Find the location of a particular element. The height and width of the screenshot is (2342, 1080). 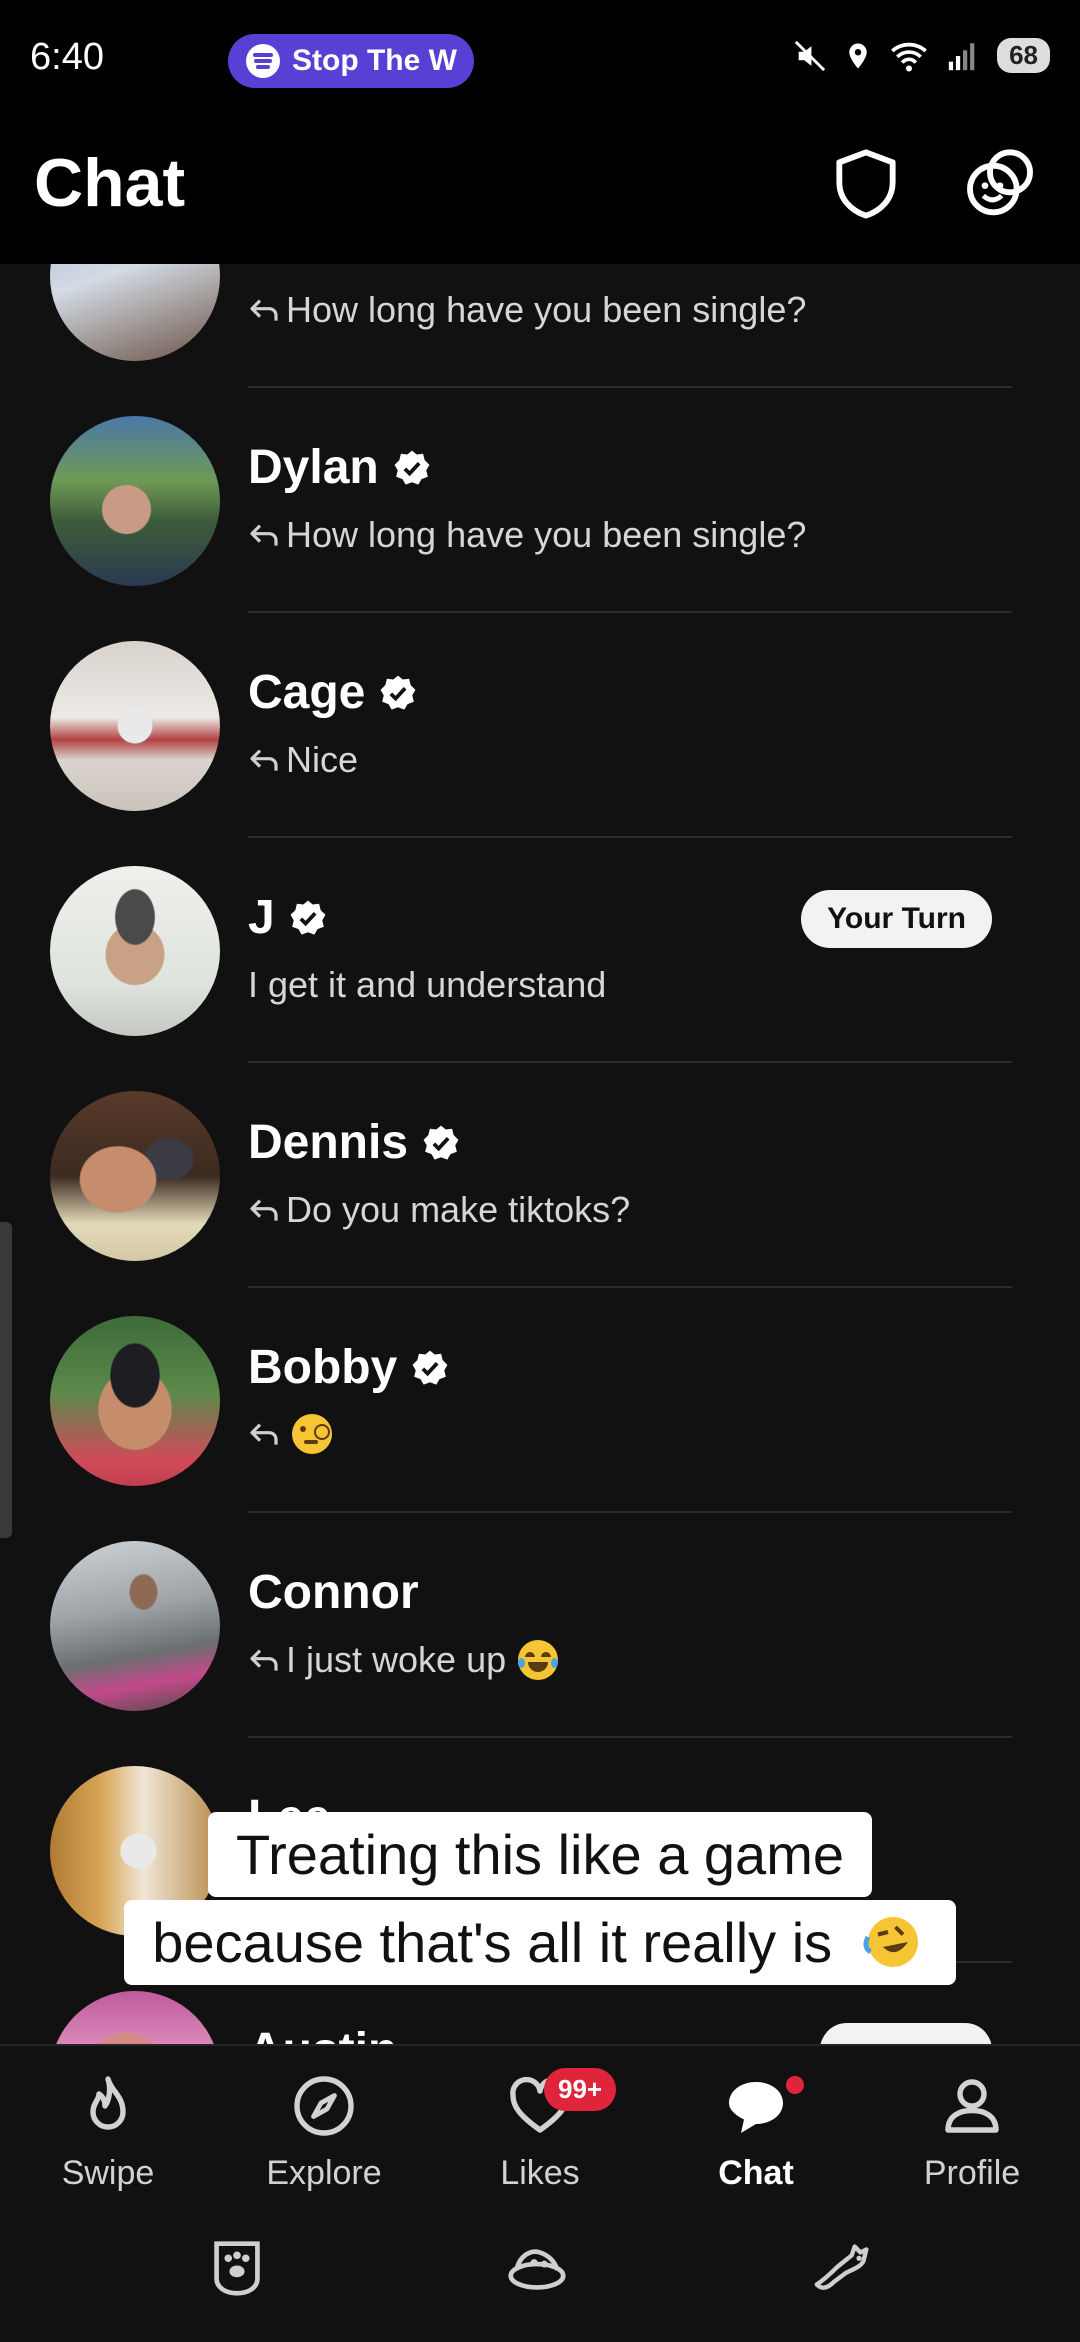

contact-name: Dennis is located at coordinates (328, 1142).